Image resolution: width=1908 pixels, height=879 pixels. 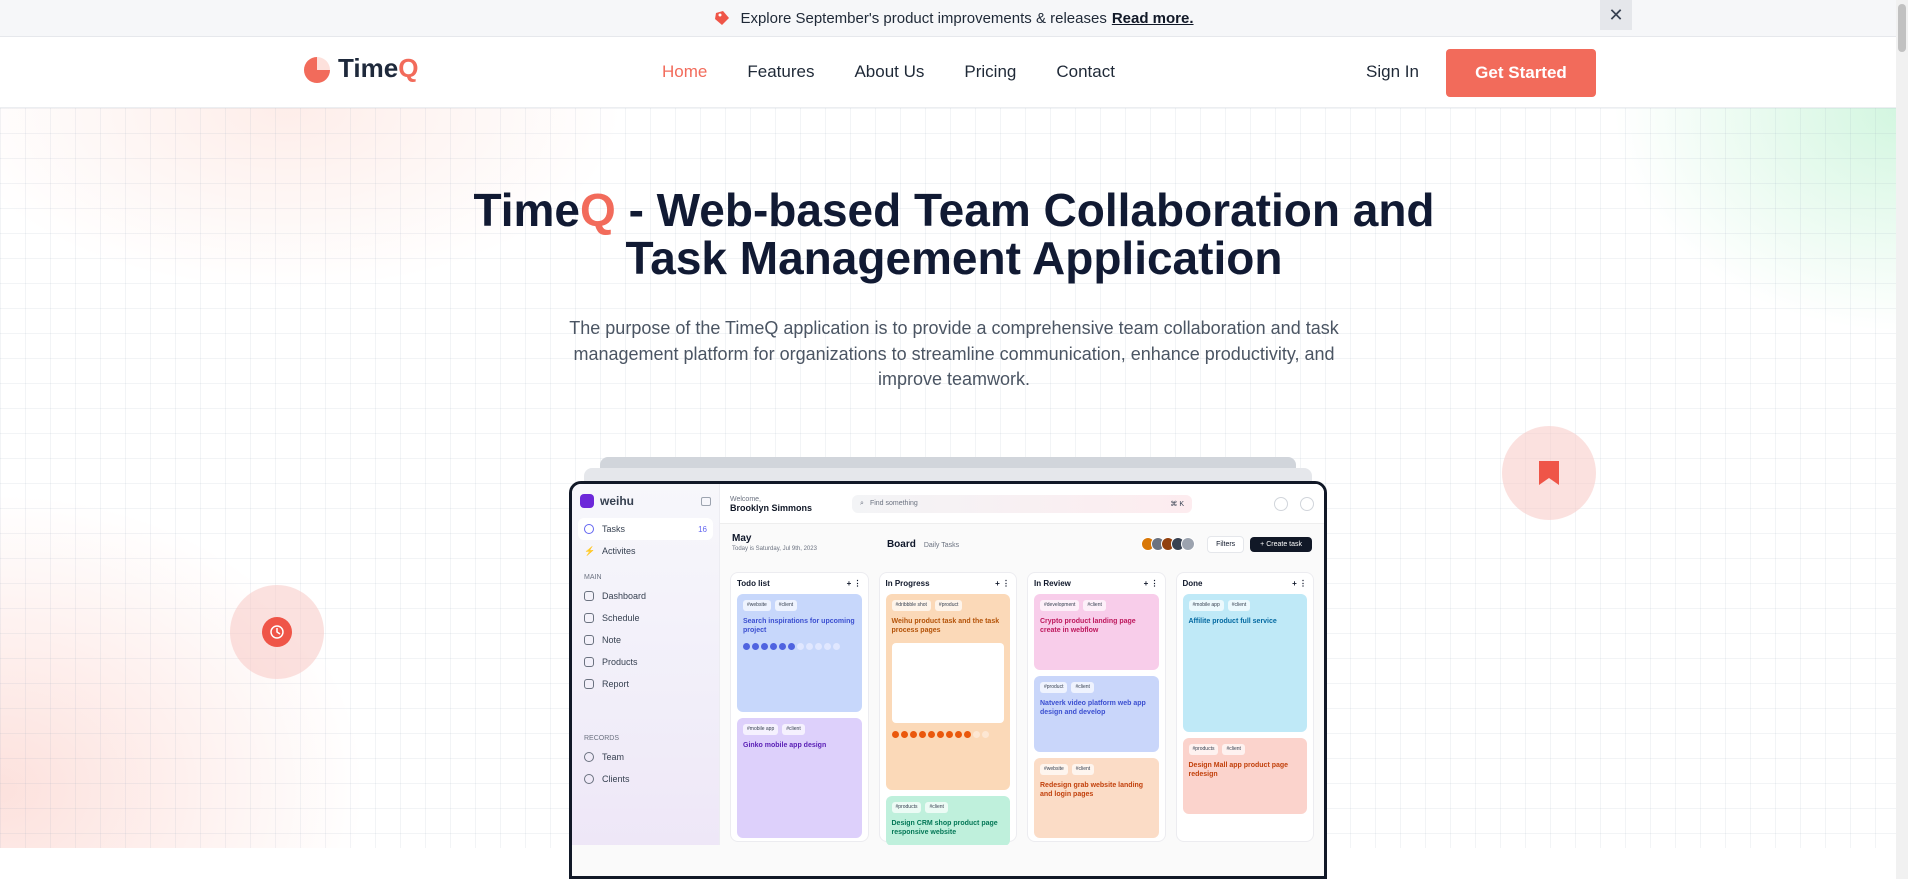 I want to click on card-title: Search inspirations for upcoming project, so click(x=799, y=626).